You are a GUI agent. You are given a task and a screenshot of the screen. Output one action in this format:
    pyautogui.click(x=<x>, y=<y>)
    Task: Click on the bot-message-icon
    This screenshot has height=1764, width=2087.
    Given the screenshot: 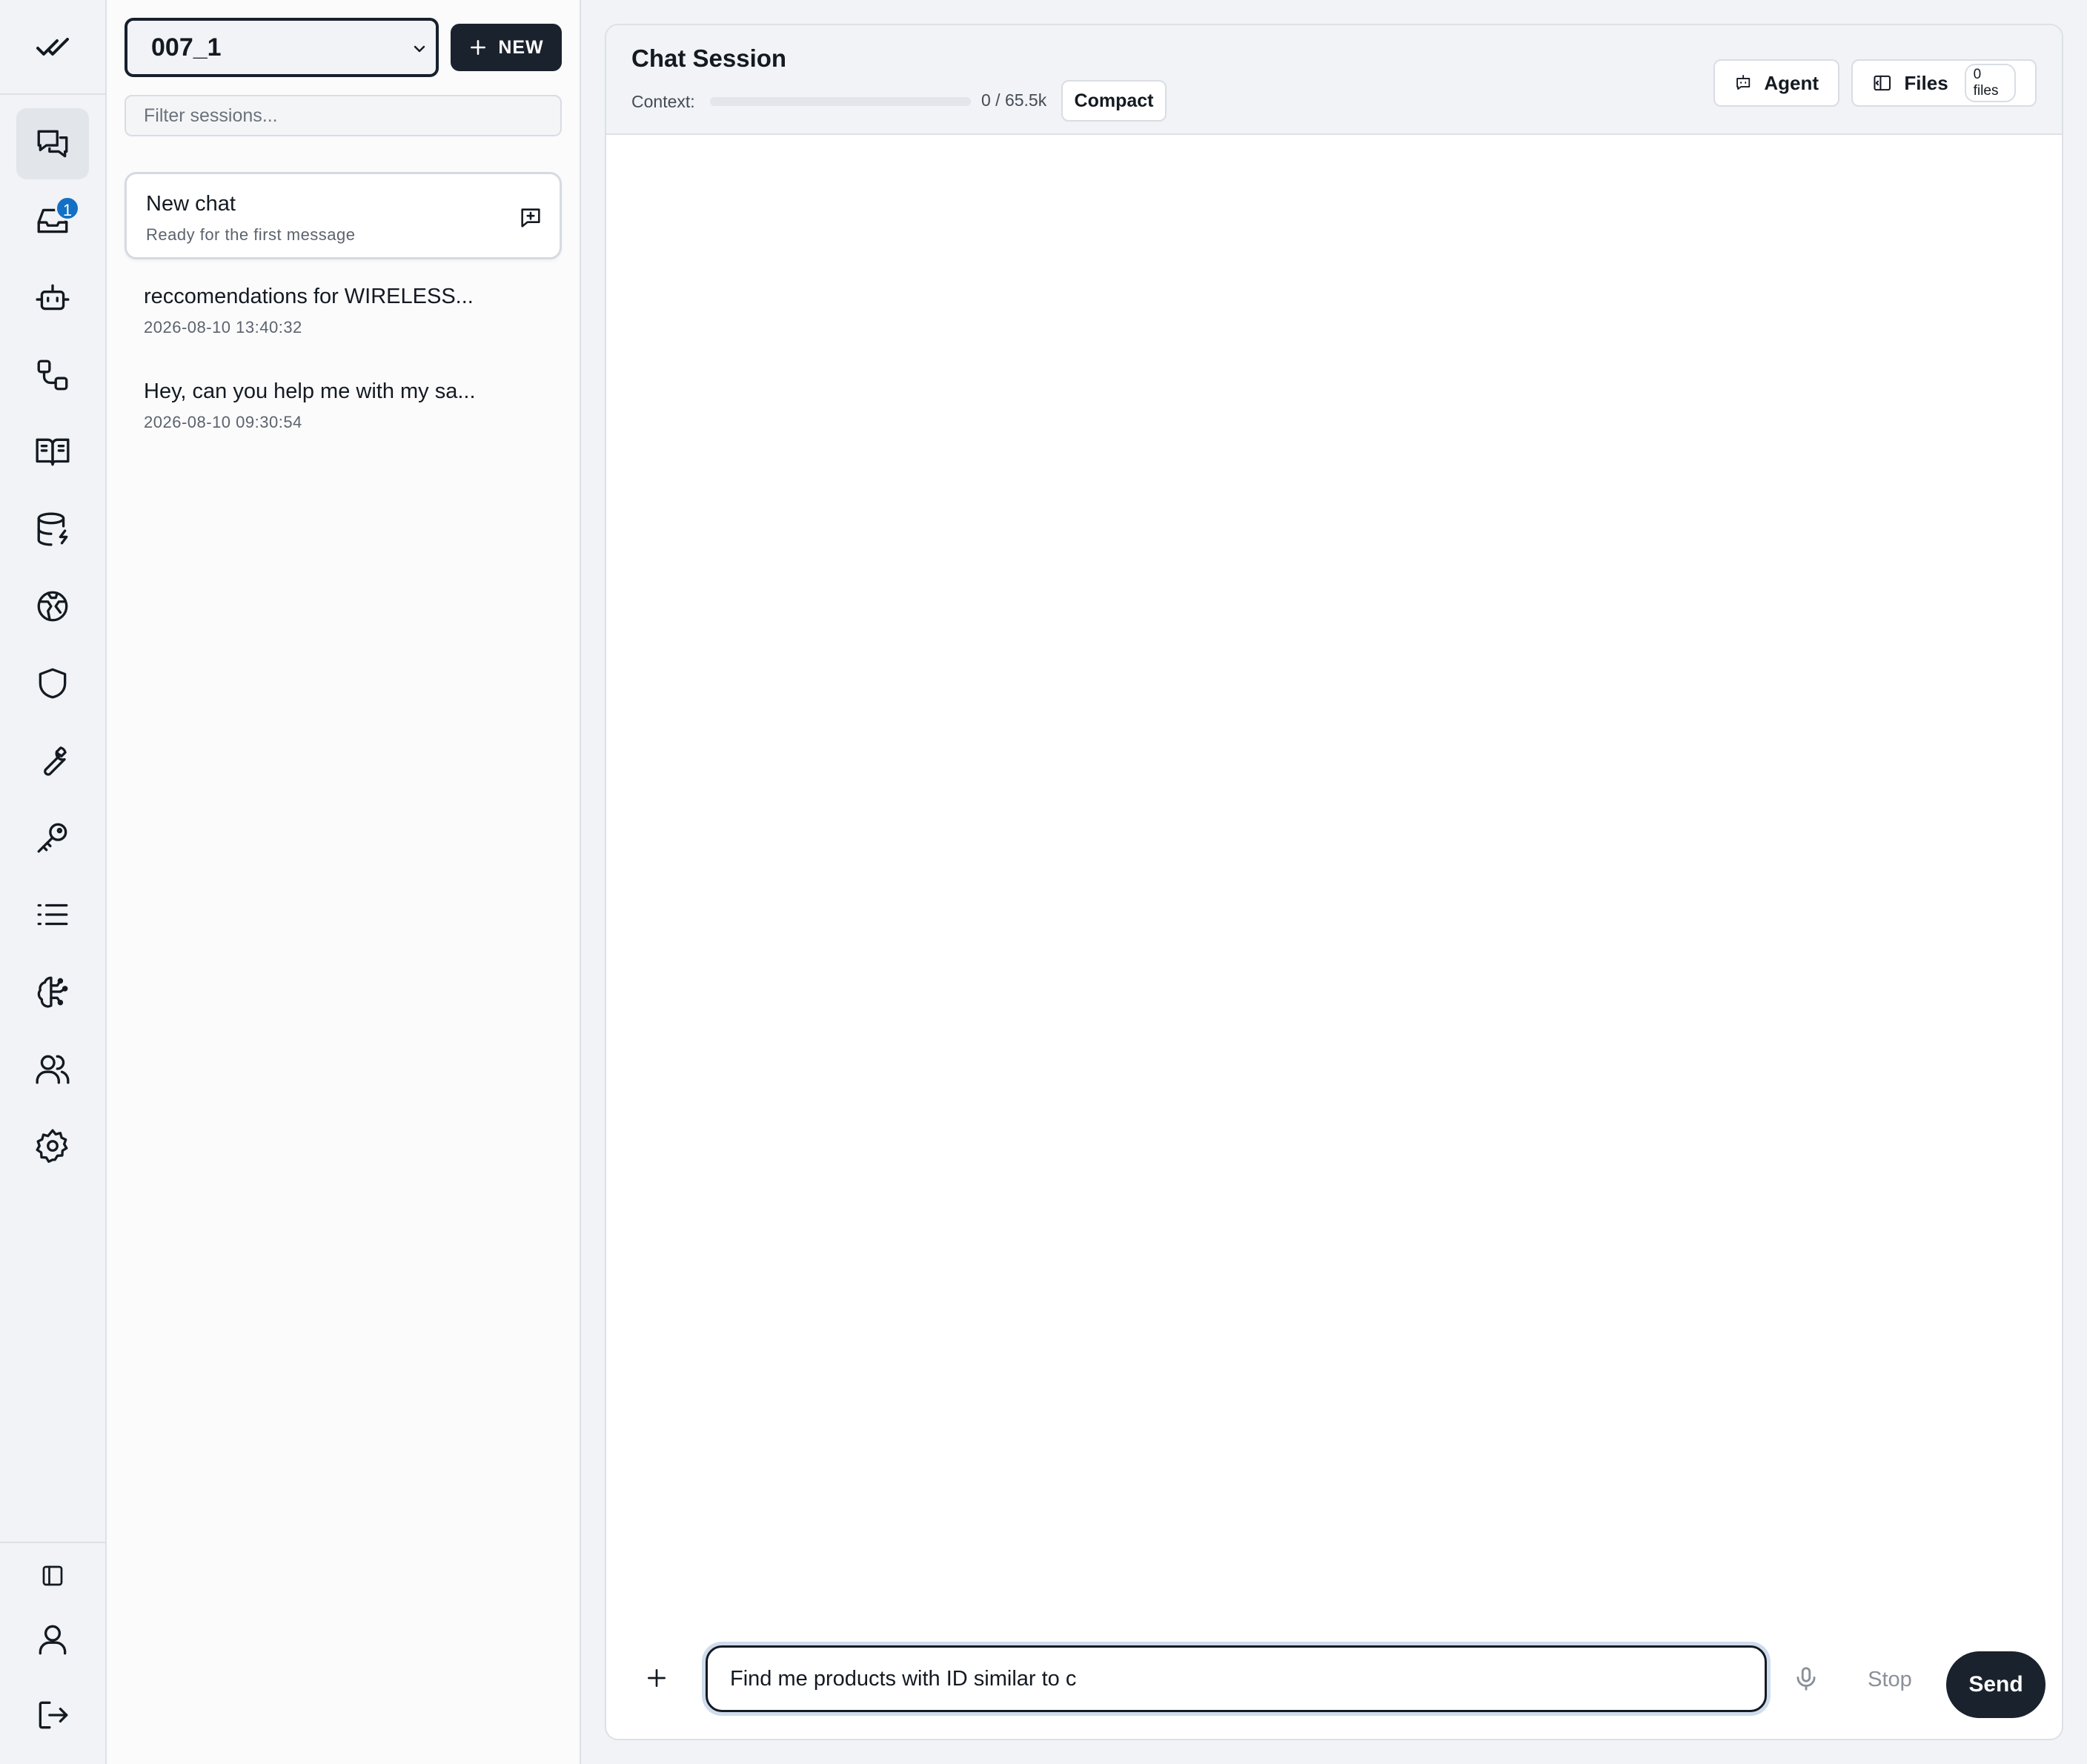 What is the action you would take?
    pyautogui.click(x=1743, y=82)
    